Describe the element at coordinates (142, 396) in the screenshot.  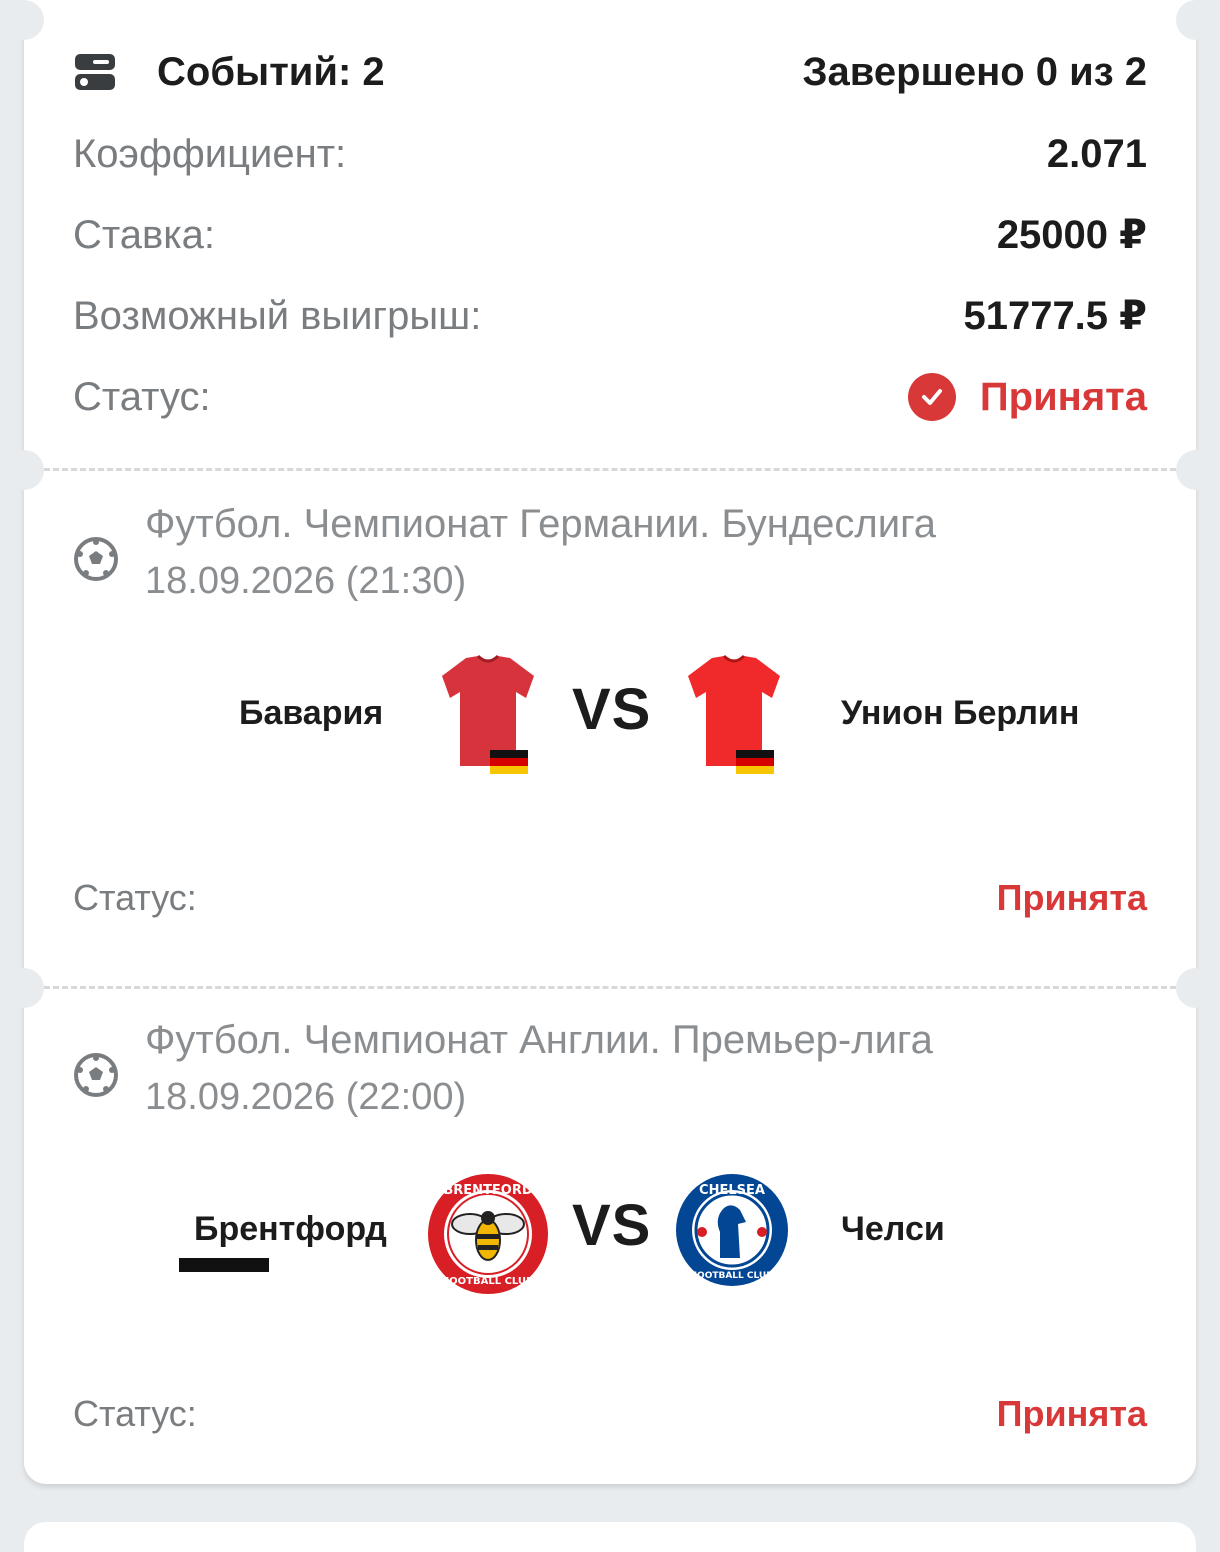
I see `status-label: Статус:` at that location.